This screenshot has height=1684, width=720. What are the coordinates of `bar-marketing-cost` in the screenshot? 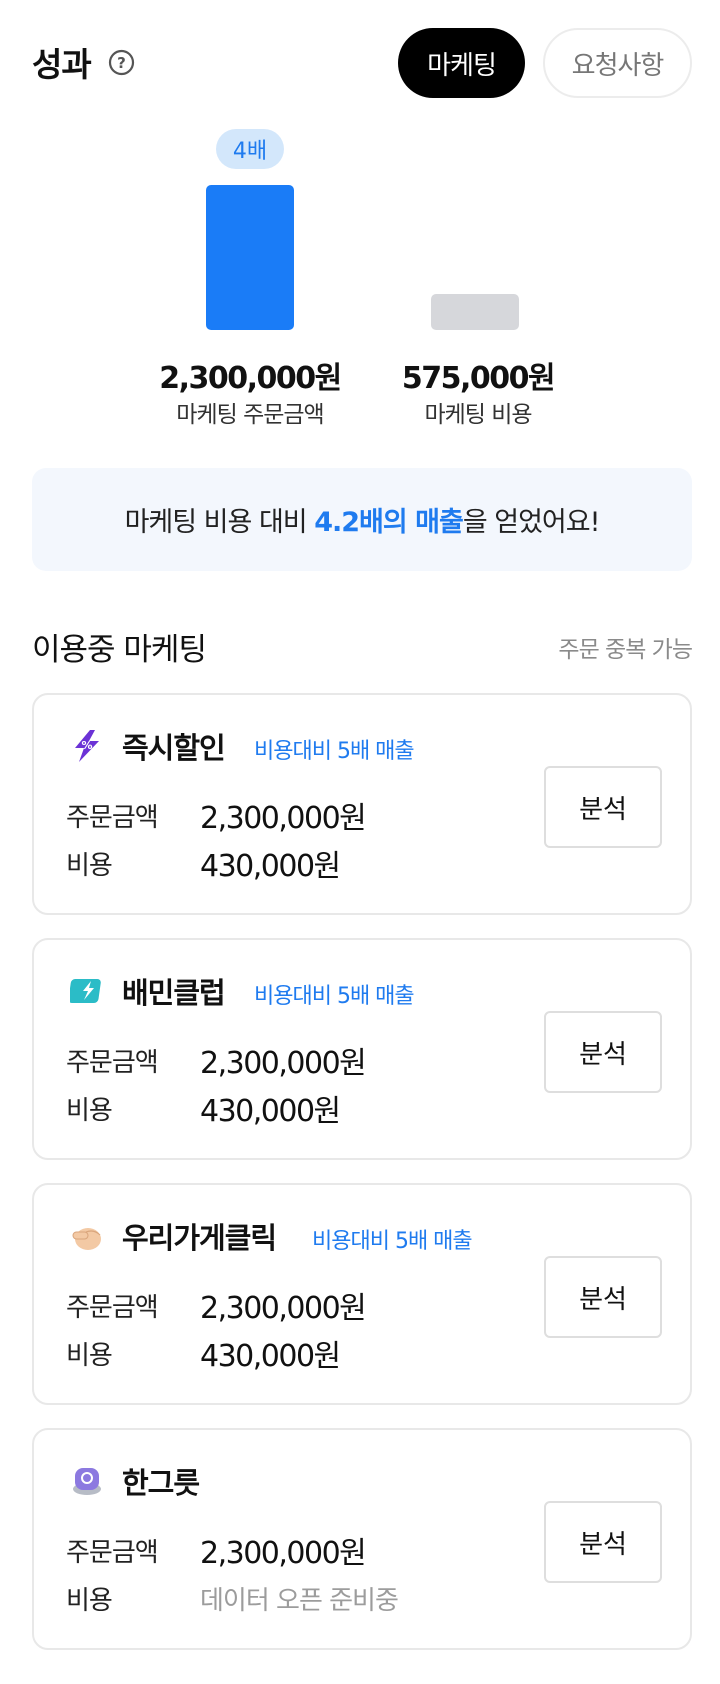 It's located at (475, 312).